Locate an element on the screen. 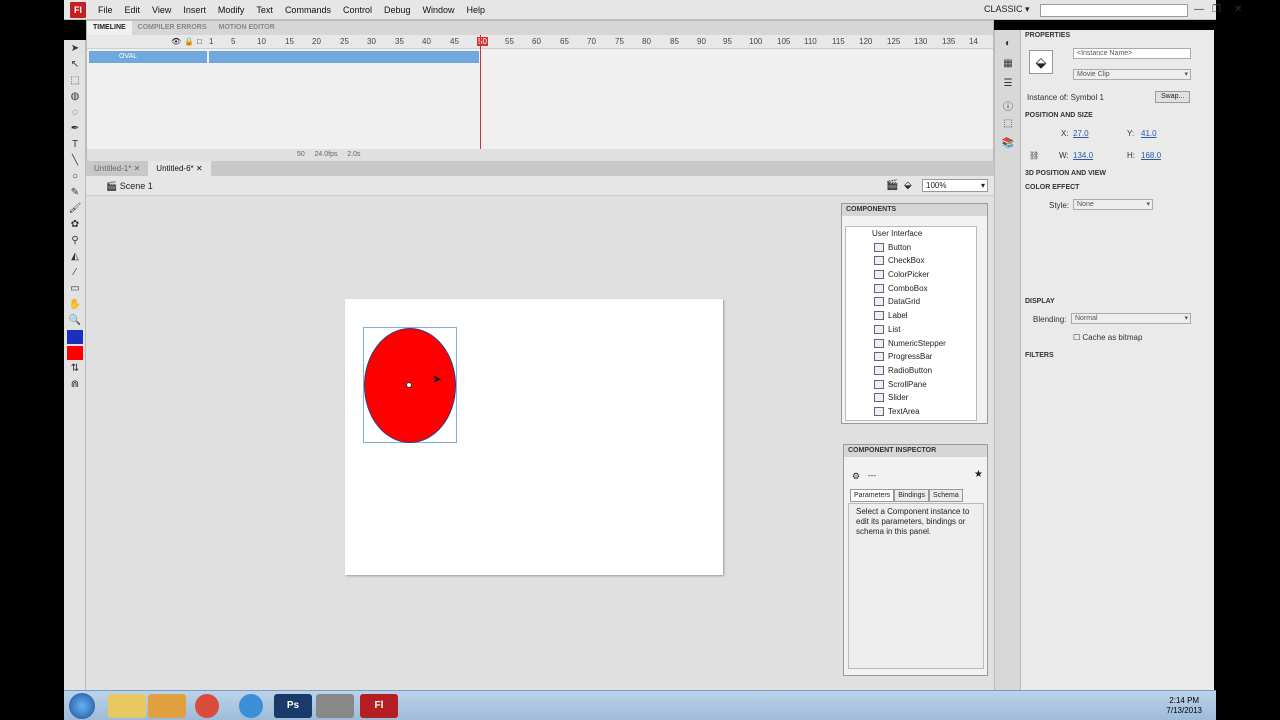 The image size is (1280, 720). fill-color-icon is located at coordinates (75, 353).